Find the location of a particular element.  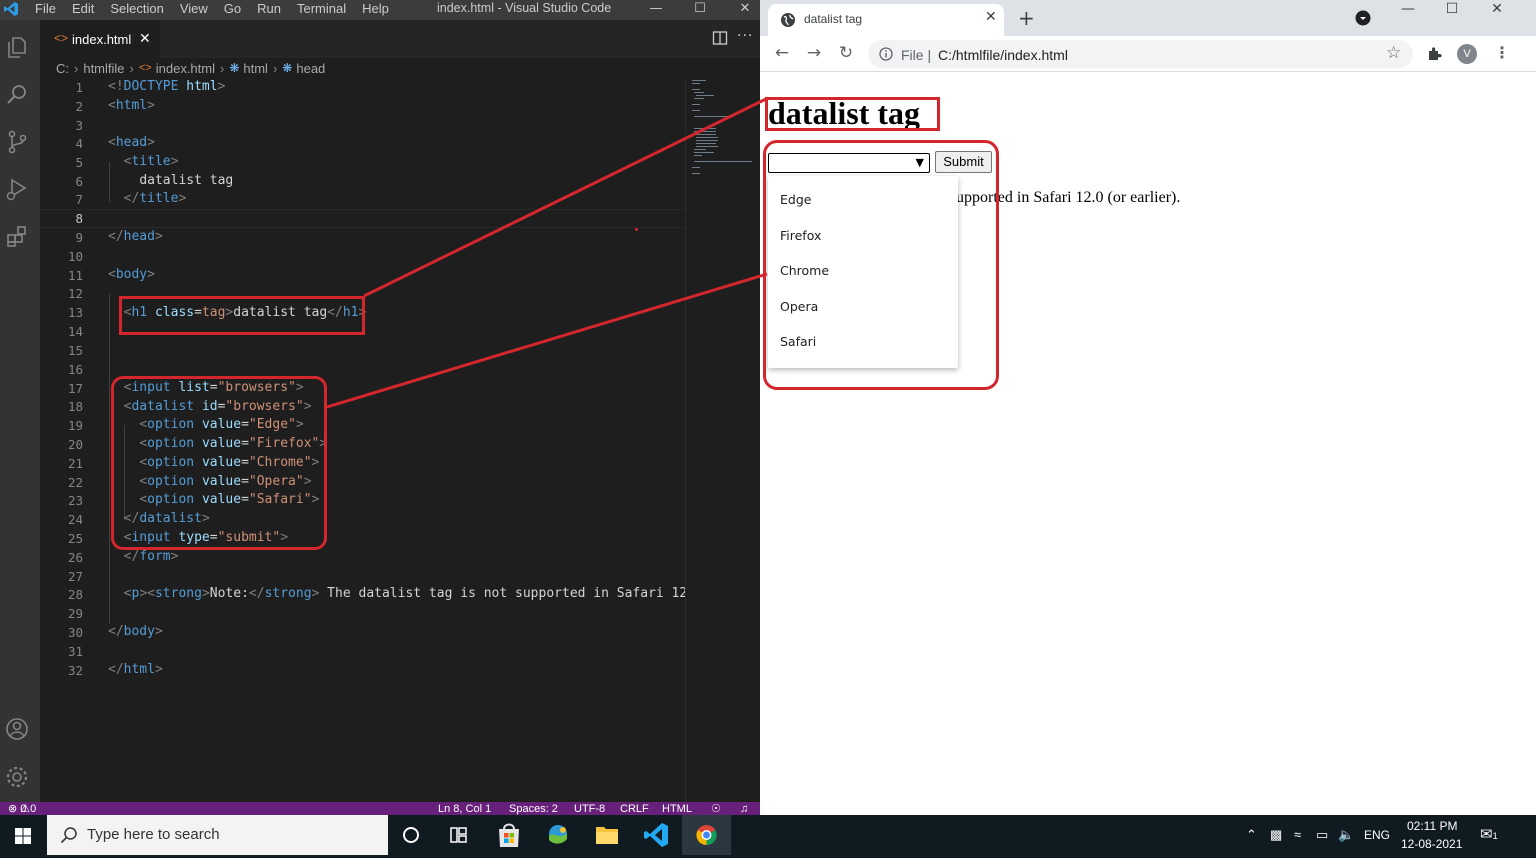

new-tab-plus-icon: + is located at coordinates (1026, 18).